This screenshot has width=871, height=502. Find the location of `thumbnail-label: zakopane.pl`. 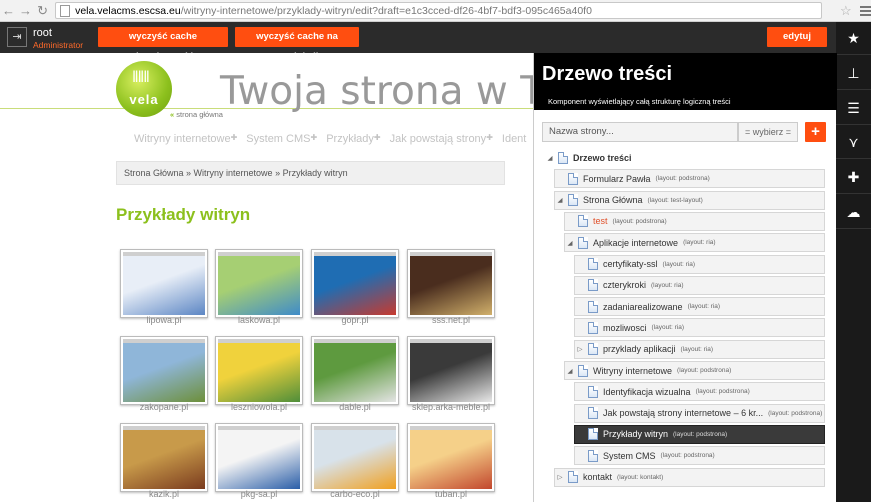

thumbnail-label: zakopane.pl is located at coordinates (164, 407).